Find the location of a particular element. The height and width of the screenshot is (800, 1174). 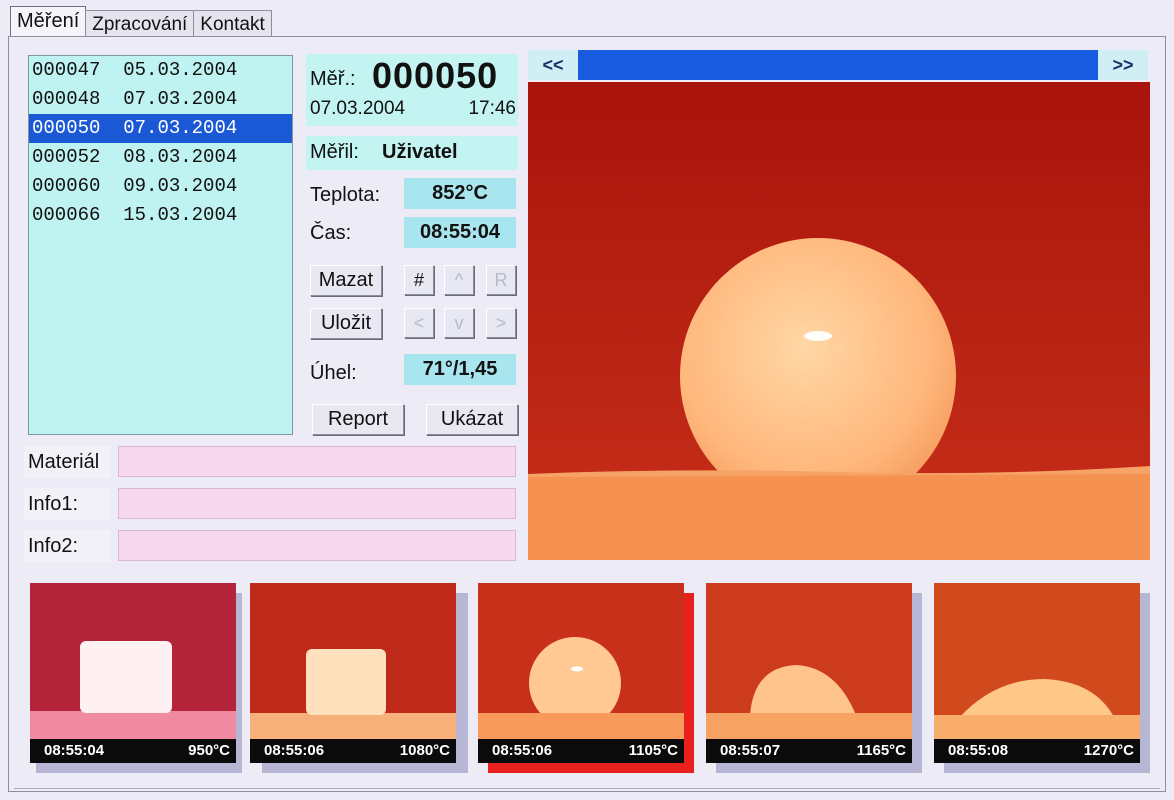

list-item-selected: 000050 07.03.2004 is located at coordinates (160, 128).